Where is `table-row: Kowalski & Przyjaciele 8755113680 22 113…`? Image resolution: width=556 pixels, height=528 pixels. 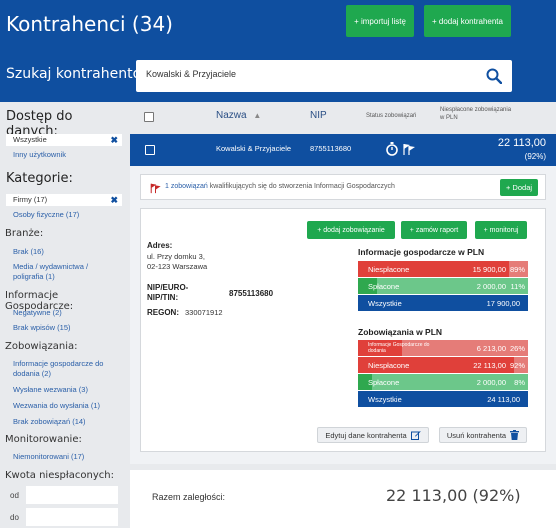 table-row: Kowalski & Przyjaciele 8755113680 22 113… is located at coordinates (343, 150).